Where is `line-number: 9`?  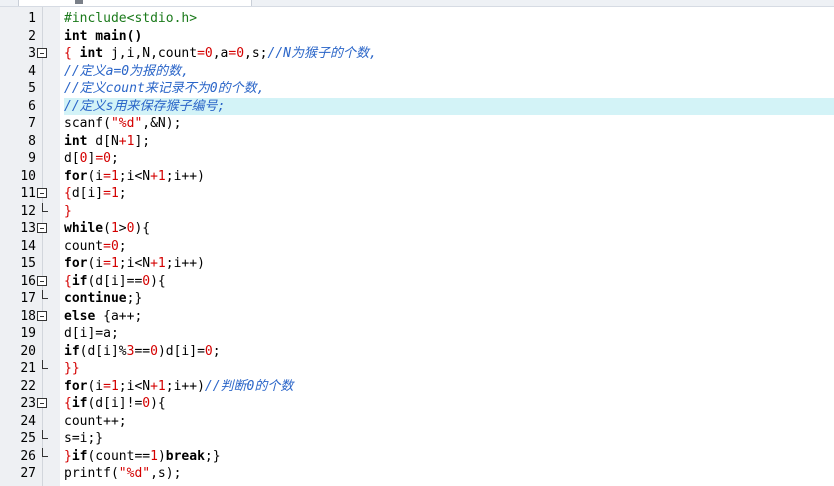 line-number: 9 is located at coordinates (32, 158).